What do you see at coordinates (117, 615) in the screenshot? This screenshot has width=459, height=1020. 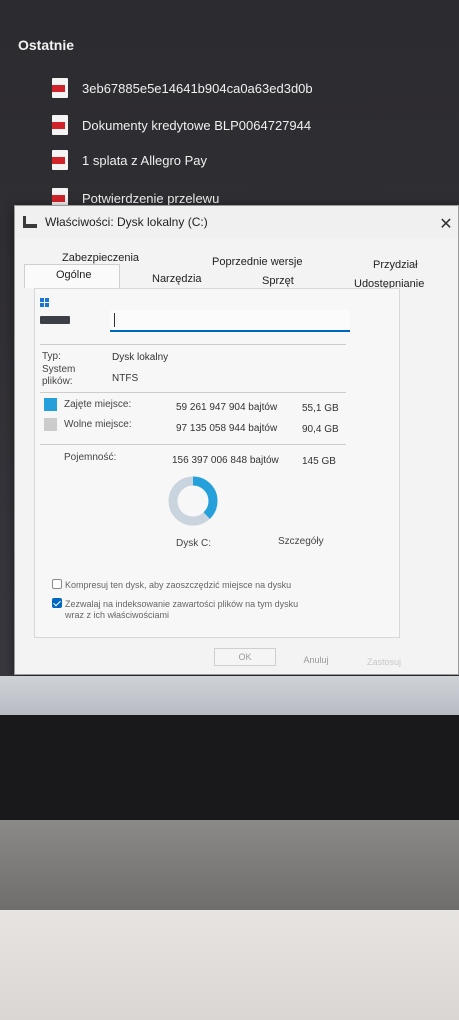 I see `index-label-continued: wraz z ich właściwościami` at bounding box center [117, 615].